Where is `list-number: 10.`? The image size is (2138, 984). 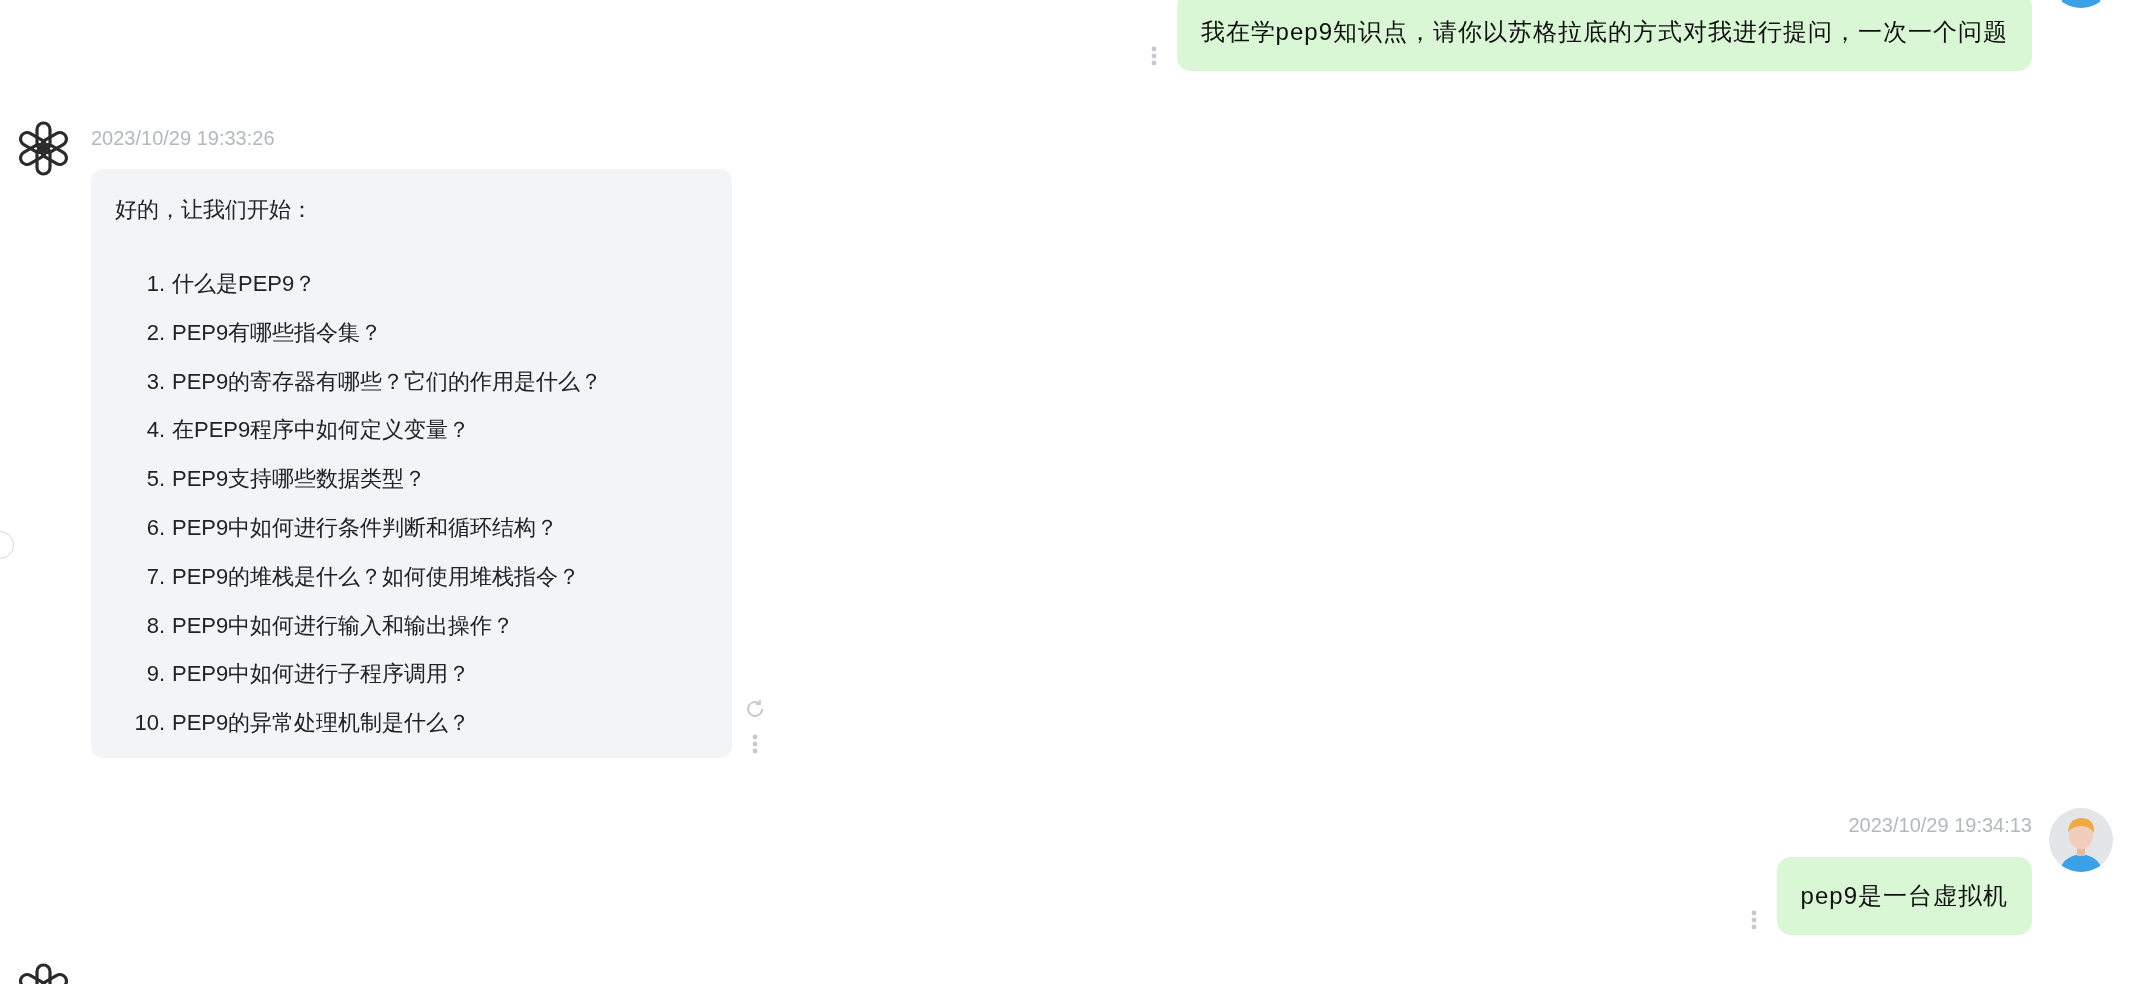 list-number: 10. is located at coordinates (149, 723).